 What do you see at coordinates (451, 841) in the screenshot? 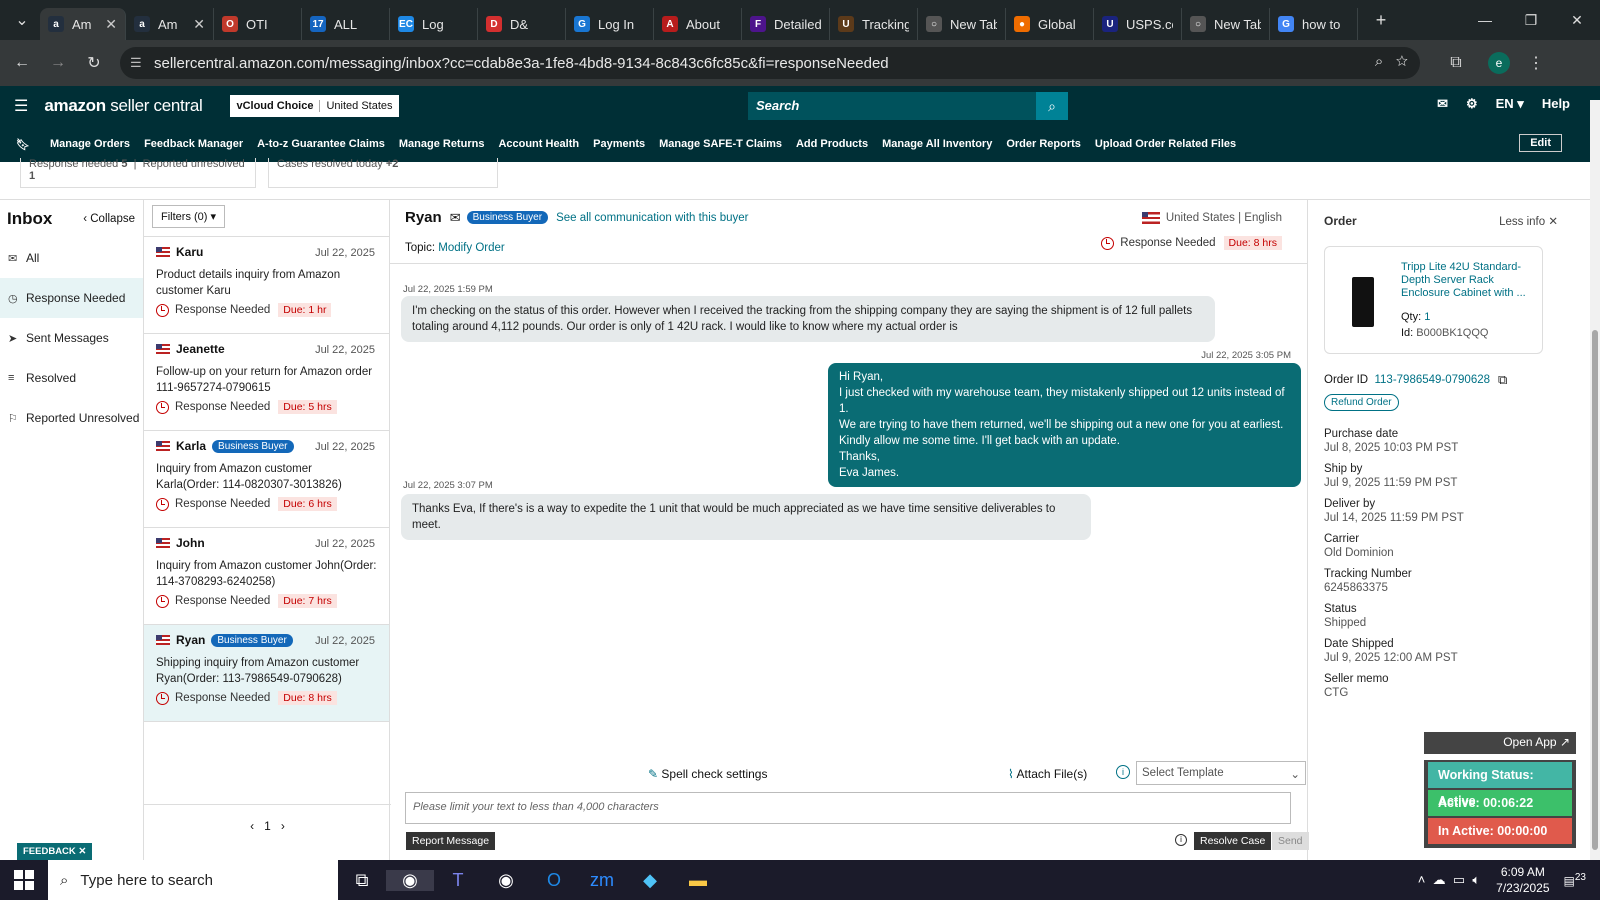
I see `report-message-button: Report Message` at bounding box center [451, 841].